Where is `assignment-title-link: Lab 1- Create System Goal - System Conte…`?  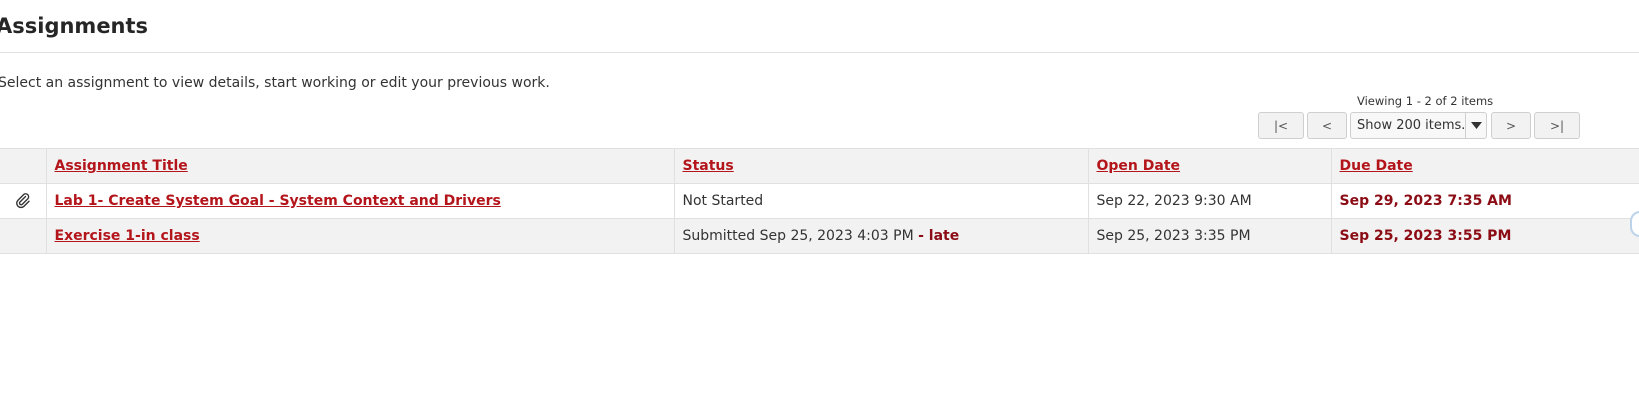 assignment-title-link: Lab 1- Create System Goal - System Conte… is located at coordinates (278, 201).